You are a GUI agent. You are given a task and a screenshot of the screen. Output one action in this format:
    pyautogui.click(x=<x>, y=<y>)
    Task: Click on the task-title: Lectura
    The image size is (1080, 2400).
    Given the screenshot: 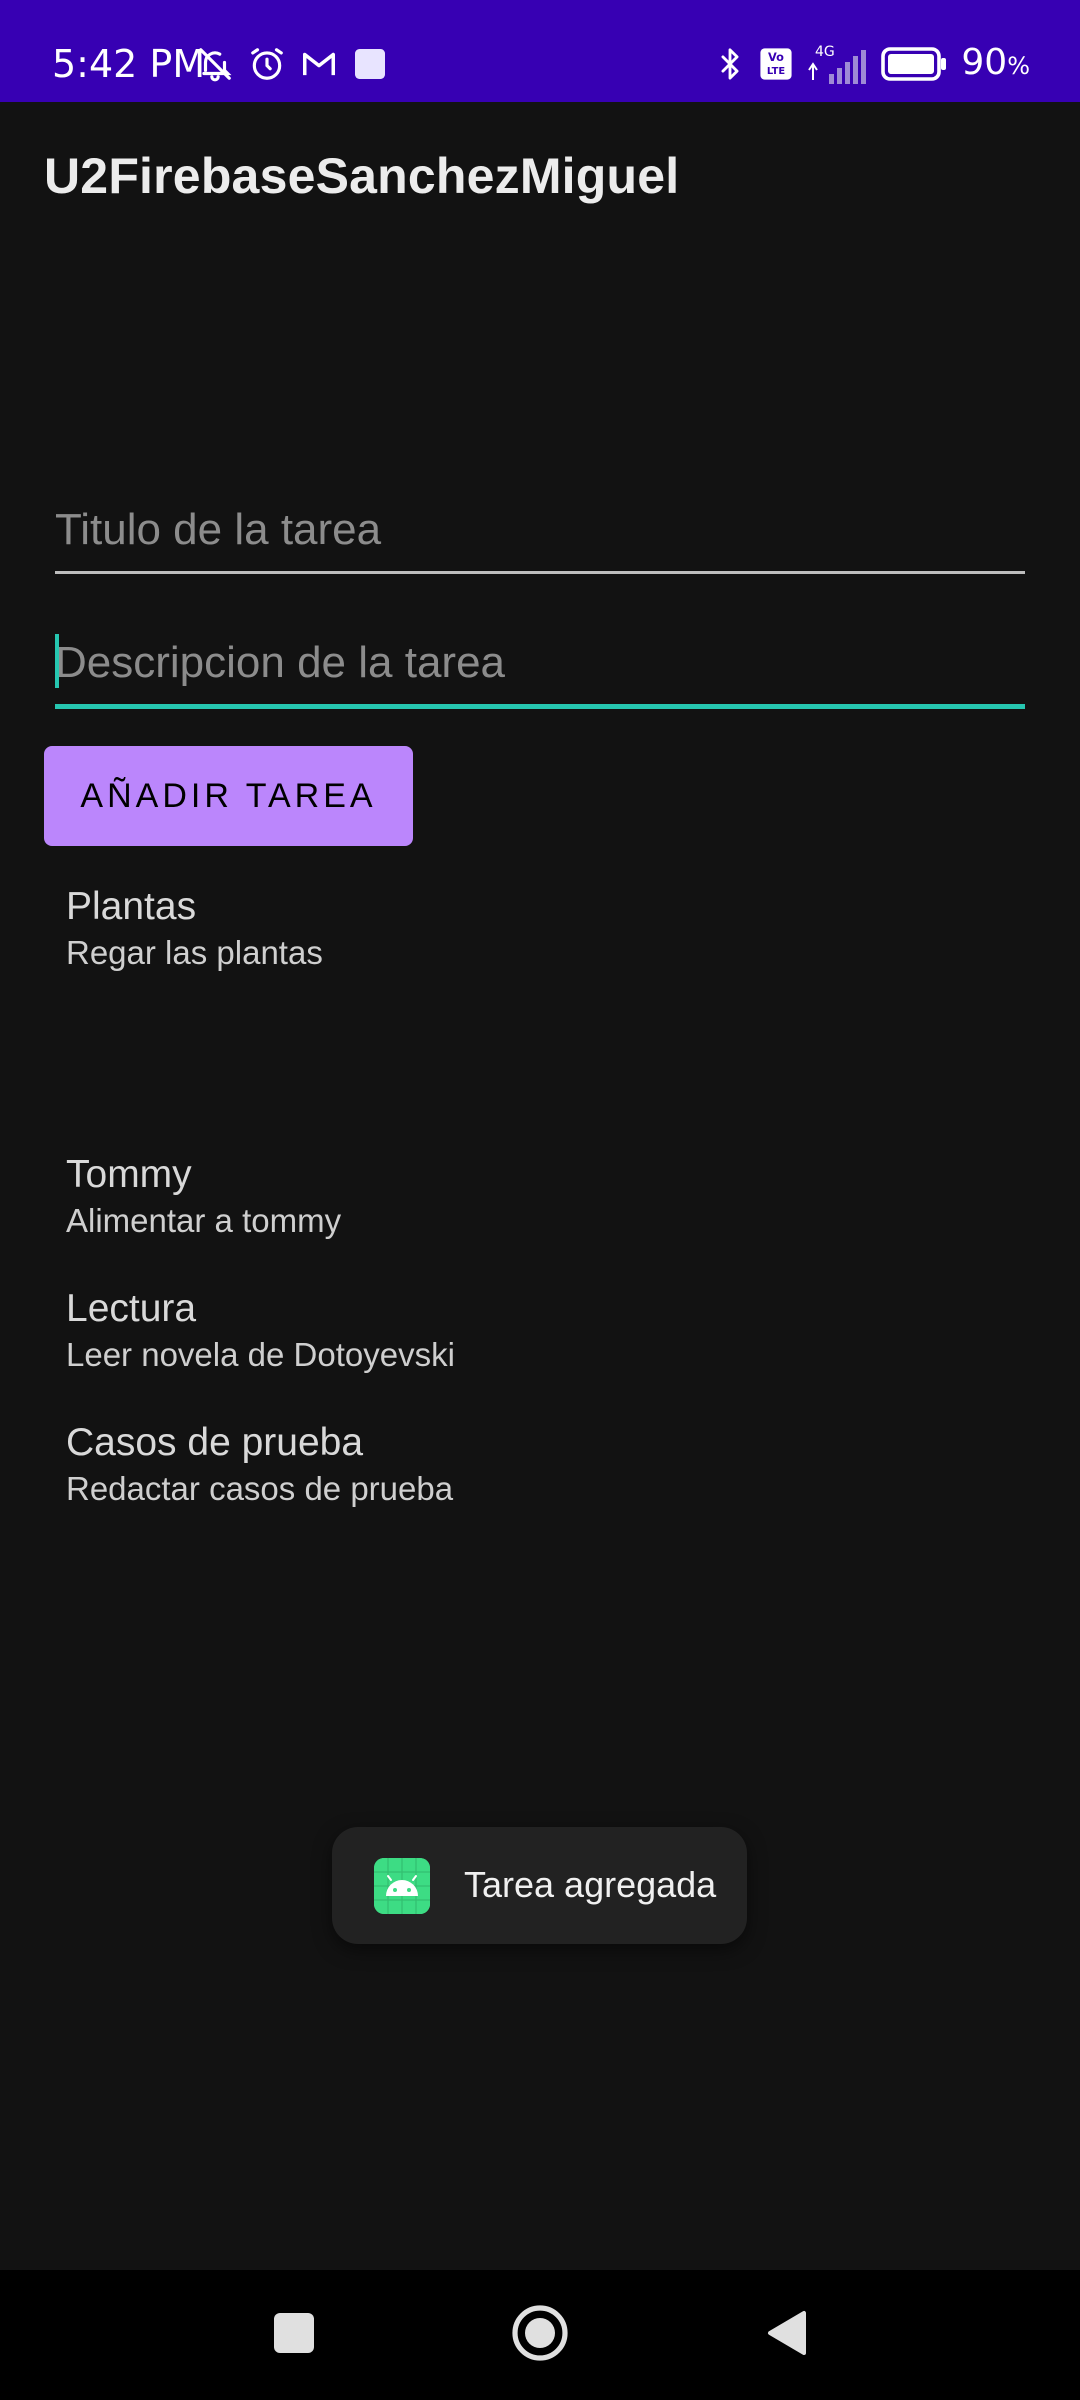 What is the action you would take?
    pyautogui.click(x=131, y=1308)
    